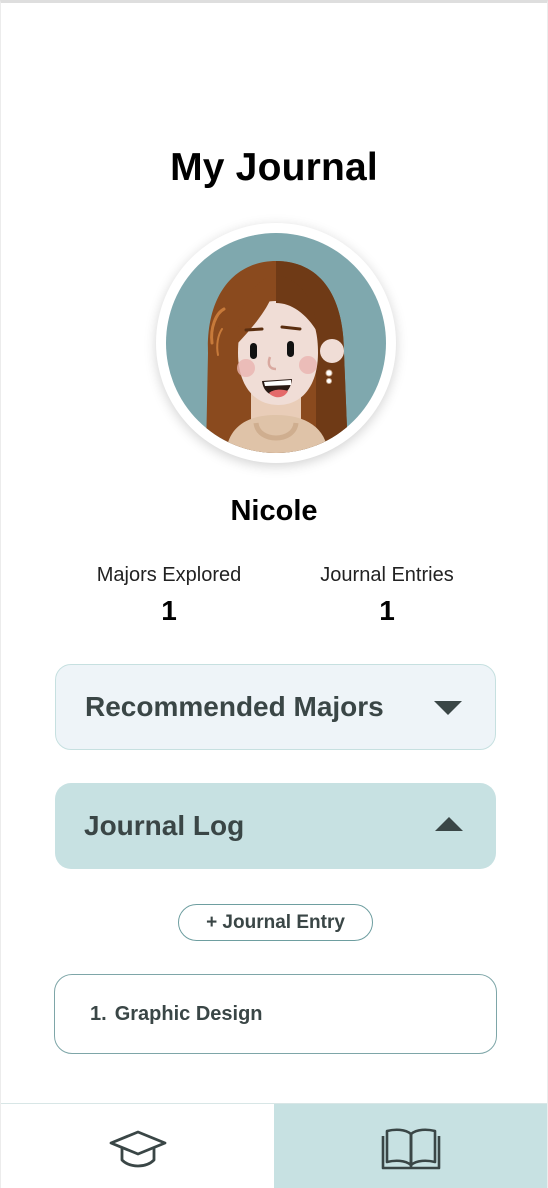  Describe the element at coordinates (449, 824) in the screenshot. I see `caret-up-icon` at that location.